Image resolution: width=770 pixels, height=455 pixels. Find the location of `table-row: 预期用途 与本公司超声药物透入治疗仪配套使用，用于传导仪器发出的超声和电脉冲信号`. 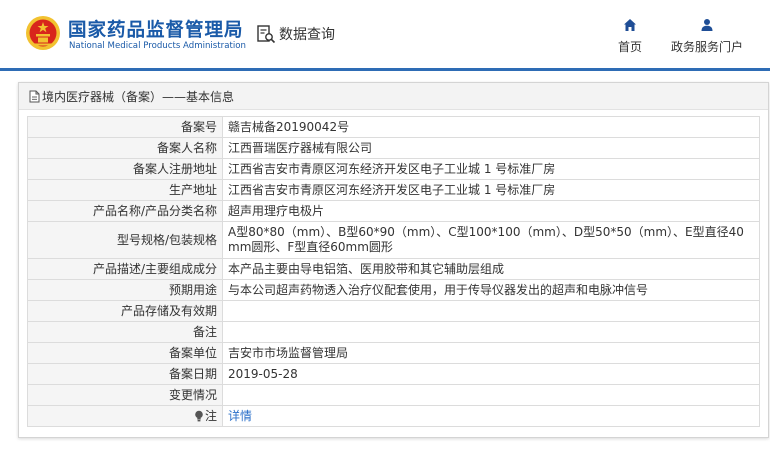

table-row: 预期用途 与本公司超声药物透入治疗仪配套使用，用于传导仪器发出的超声和电脉冲信号 is located at coordinates (393, 290).